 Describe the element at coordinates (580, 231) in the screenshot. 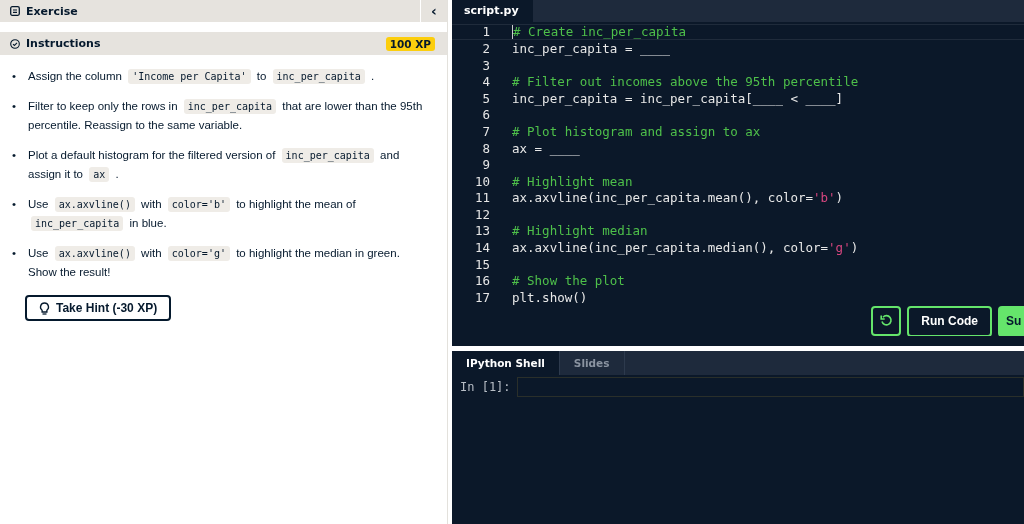

I see `code-line: # Highlight median` at that location.